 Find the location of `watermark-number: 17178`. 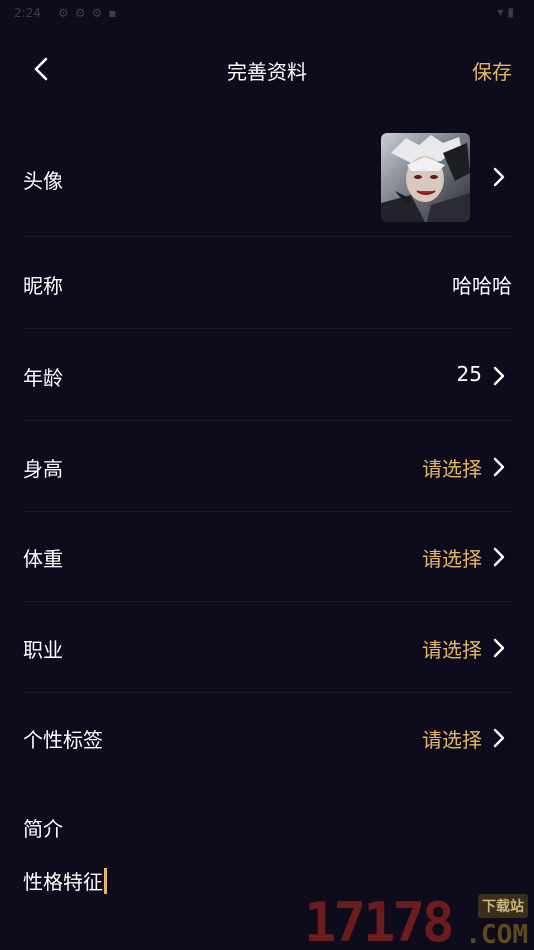

watermark-number: 17178 is located at coordinates (379, 920).